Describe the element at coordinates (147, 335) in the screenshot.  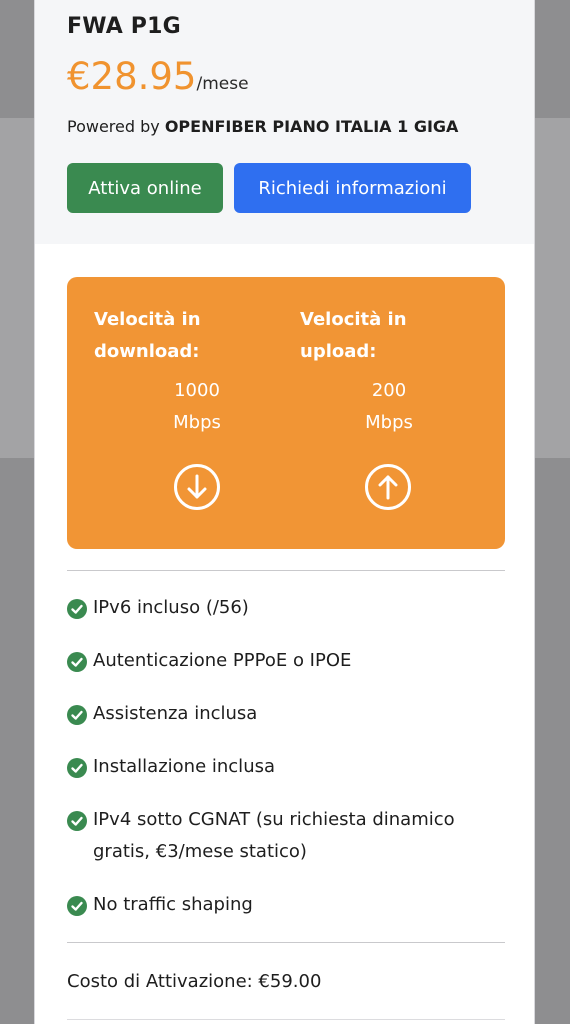
I see `download-label: Velocità in download:` at that location.